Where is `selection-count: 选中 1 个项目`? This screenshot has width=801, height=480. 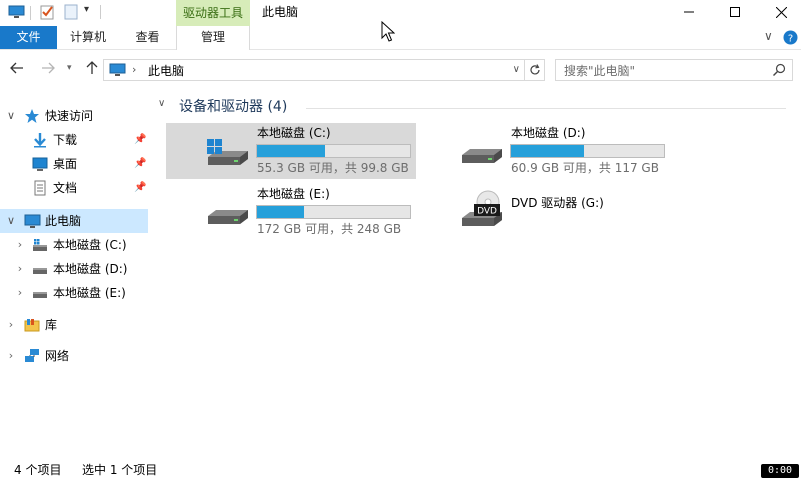 selection-count: 选中 1 个项目 is located at coordinates (120, 470).